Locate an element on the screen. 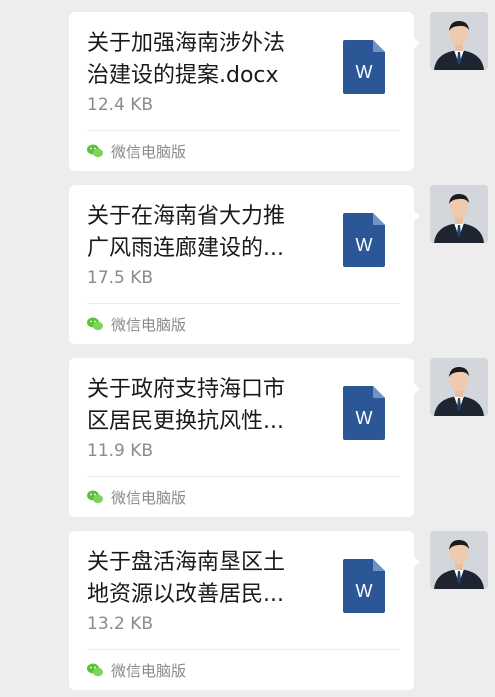 This screenshot has height=697, width=495. file-name-line: 关于在海南省大力推 is located at coordinates (186, 216).